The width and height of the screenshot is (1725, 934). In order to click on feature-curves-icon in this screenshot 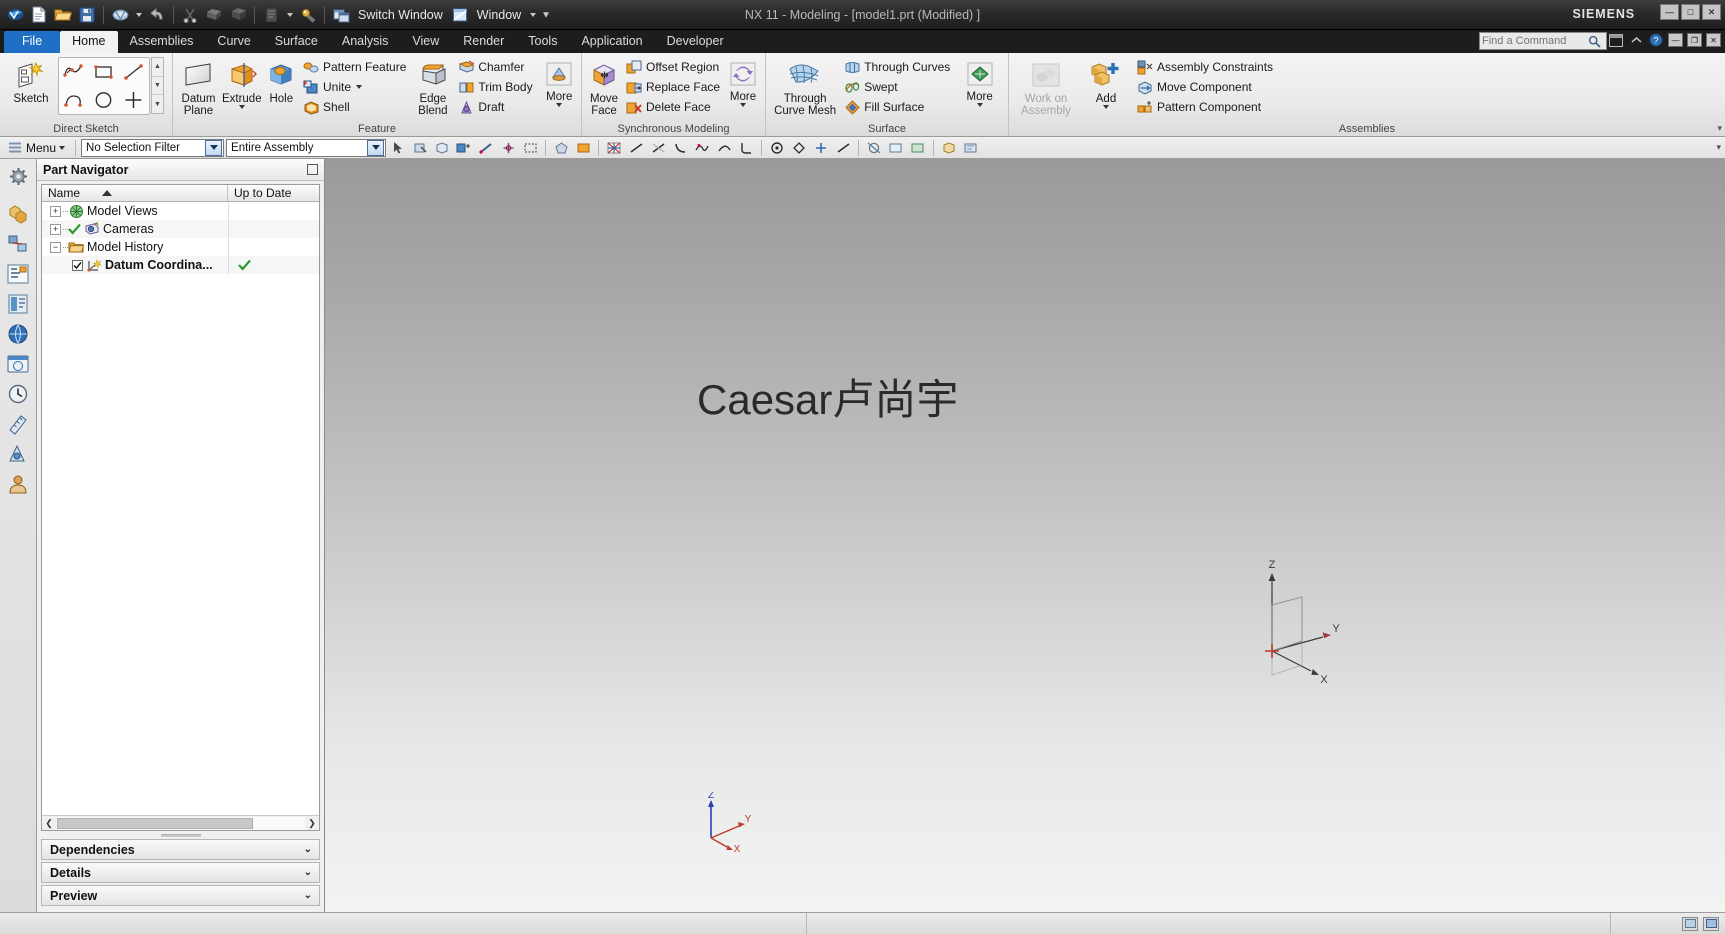, I will do `click(702, 148)`.